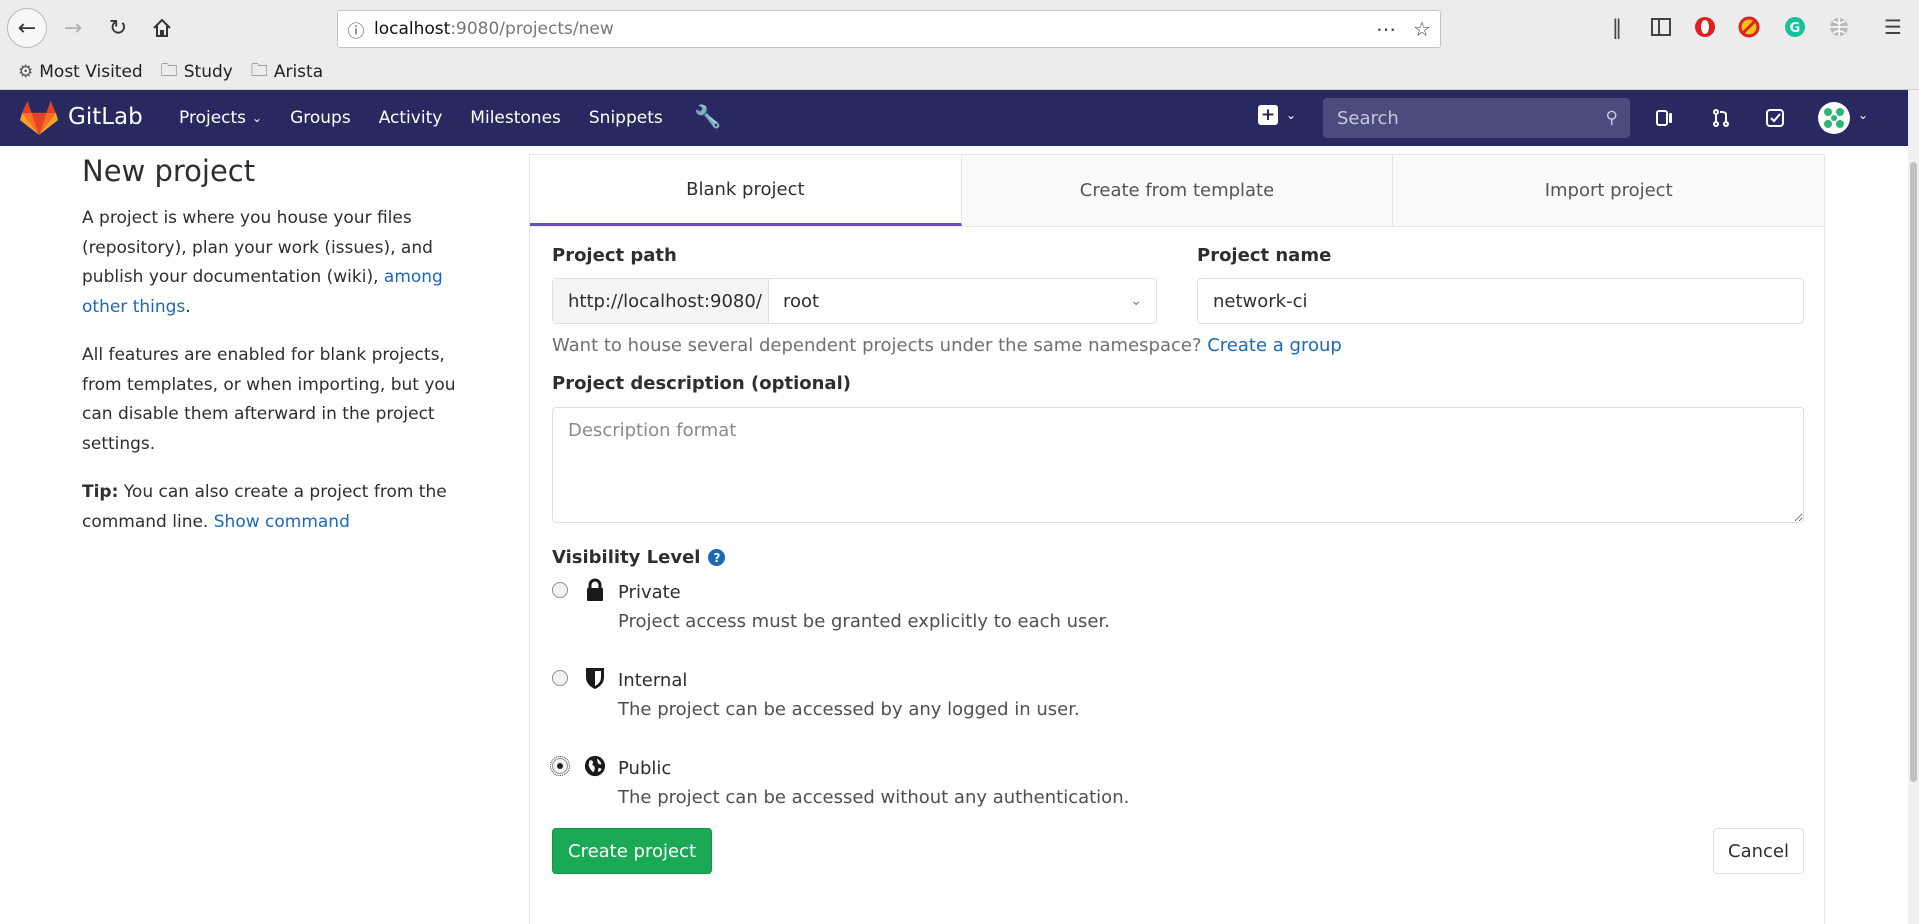 This screenshot has height=924, width=1919. Describe the element at coordinates (595, 678) in the screenshot. I see `shield-icon` at that location.